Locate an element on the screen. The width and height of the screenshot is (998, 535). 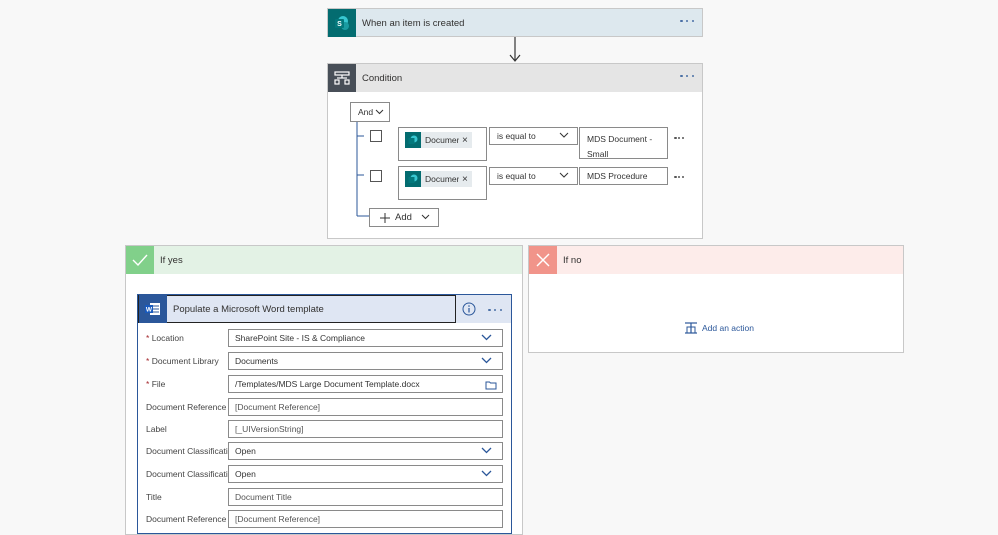
row-2-operator-dropdown: is equal to is located at coordinates (533, 176).